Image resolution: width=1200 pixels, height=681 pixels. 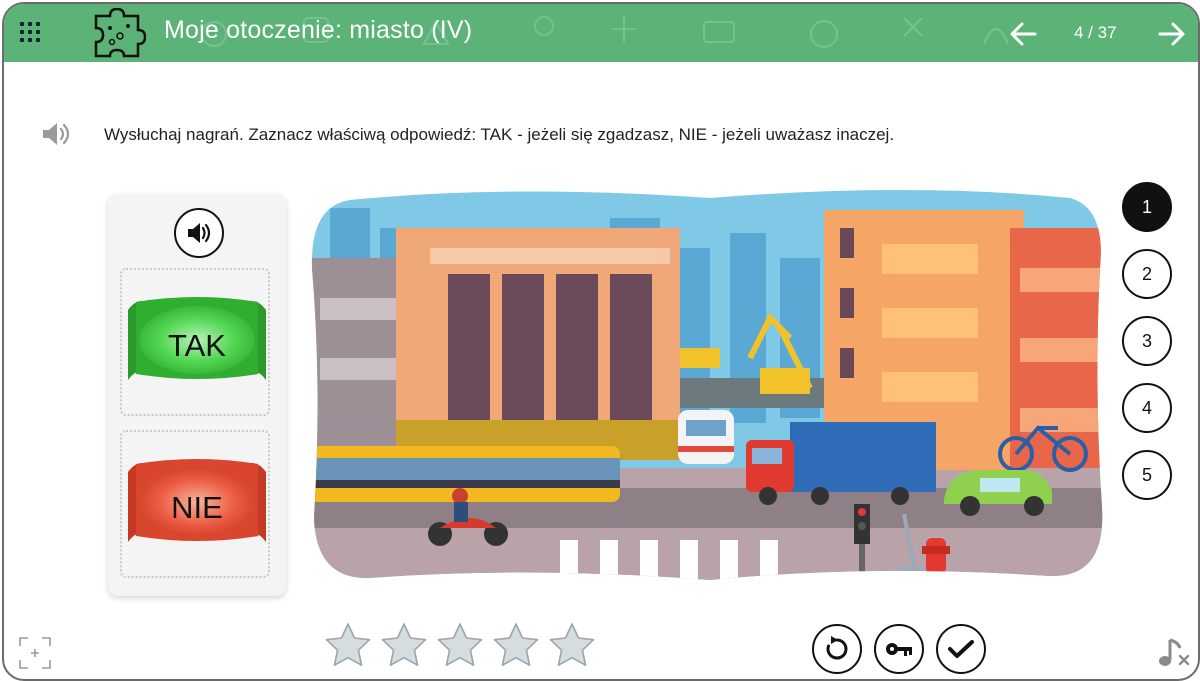 What do you see at coordinates (1147, 207) in the screenshot?
I see `question-button-1: 1` at bounding box center [1147, 207].